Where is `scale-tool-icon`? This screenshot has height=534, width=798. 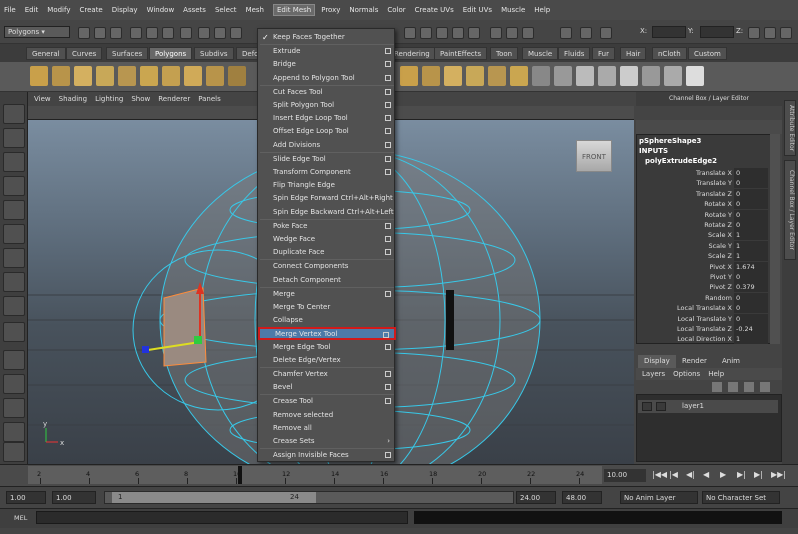 scale-tool-icon is located at coordinates (14, 234).